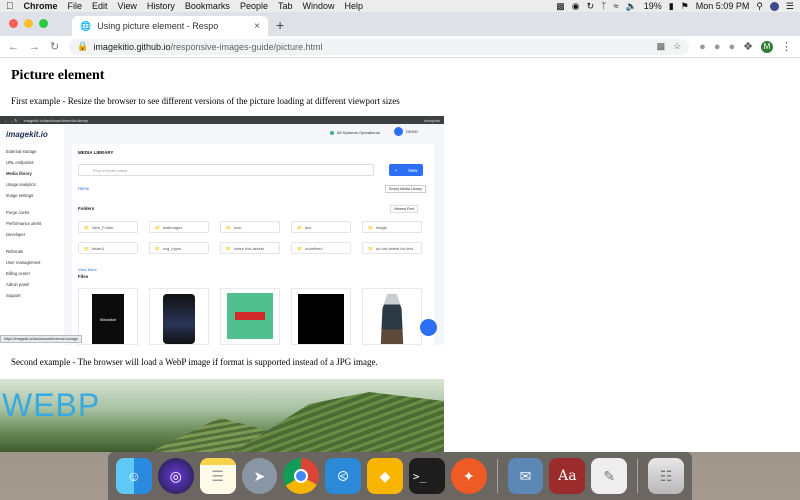 Image resolution: width=800 pixels, height=500 pixels. I want to click on menu-people: People, so click(254, 6).